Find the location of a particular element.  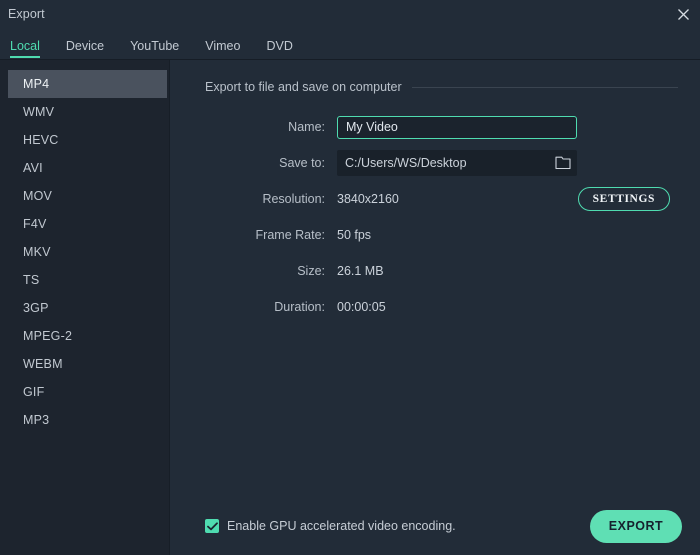

tab-dvd: DVD is located at coordinates (286, 49).